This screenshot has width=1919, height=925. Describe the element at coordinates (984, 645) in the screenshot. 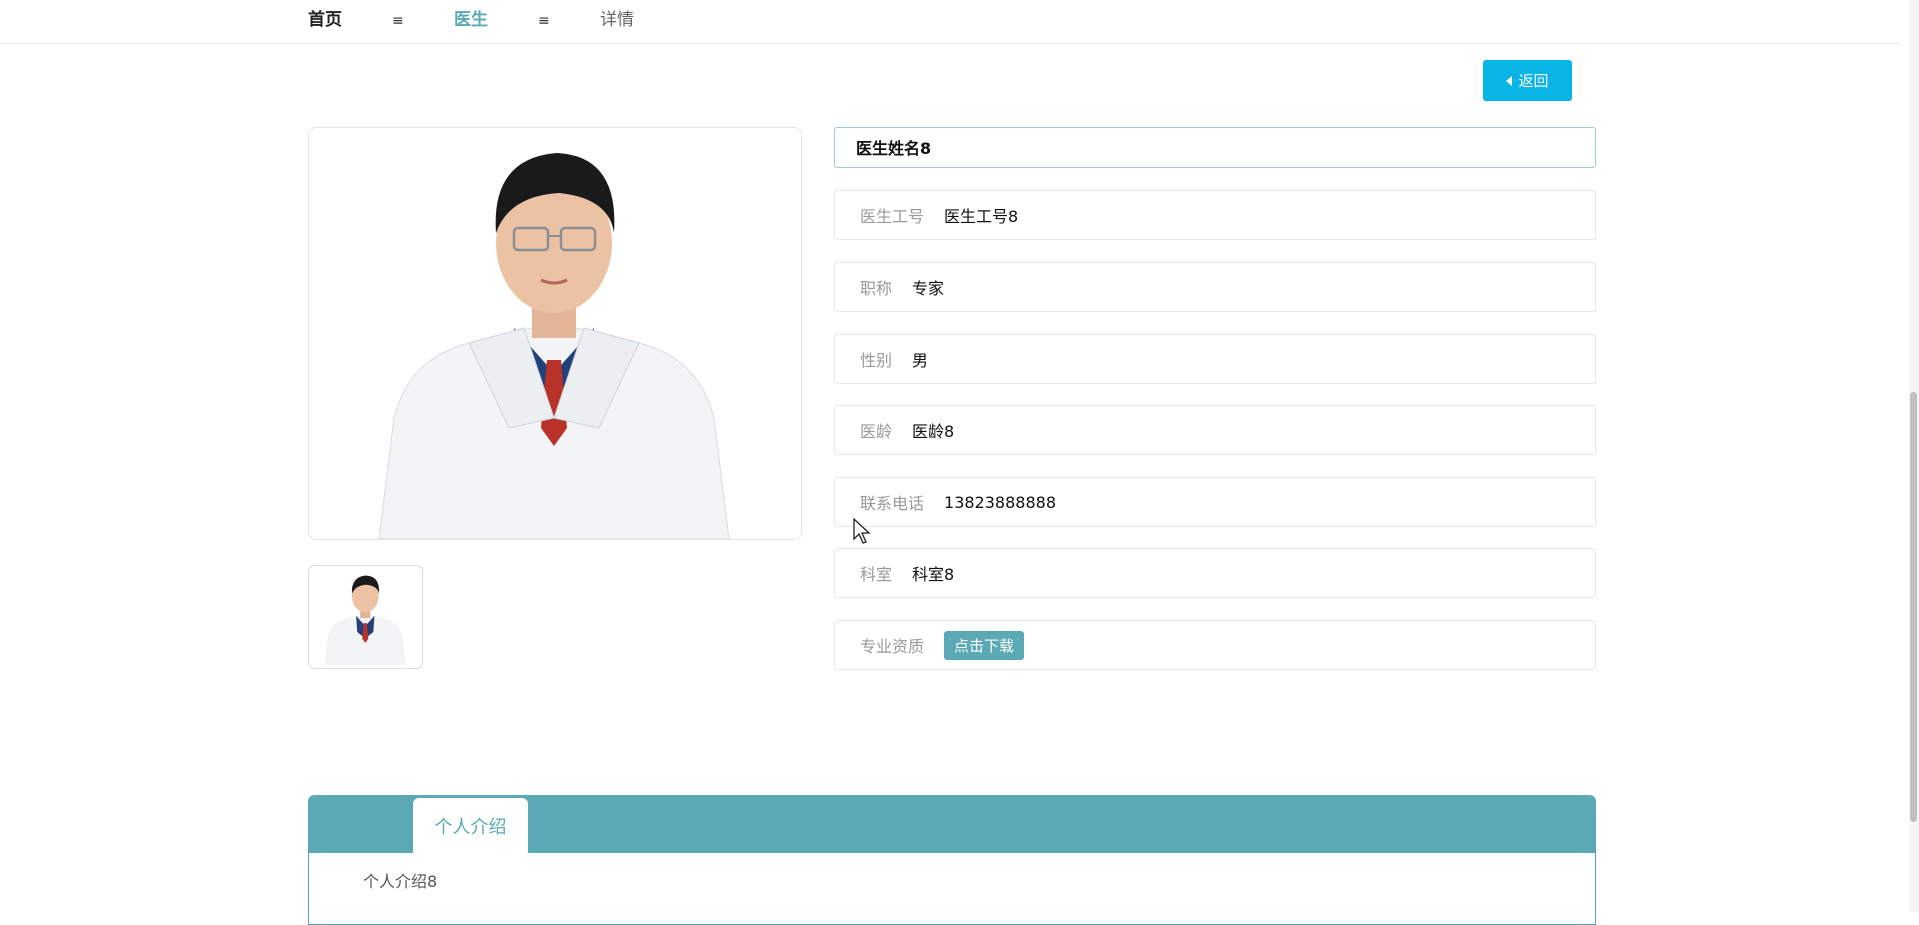

I see `download-button: 点击下载` at that location.